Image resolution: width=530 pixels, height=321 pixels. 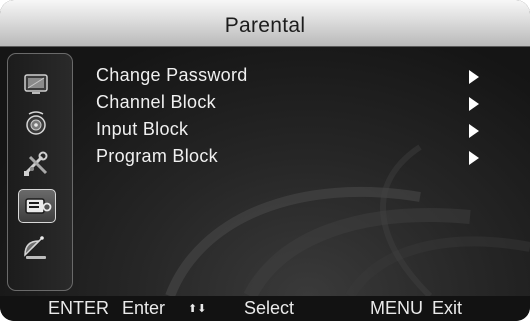 What do you see at coordinates (79, 308) in the screenshot?
I see `enter-key-hint: ENTER` at bounding box center [79, 308].